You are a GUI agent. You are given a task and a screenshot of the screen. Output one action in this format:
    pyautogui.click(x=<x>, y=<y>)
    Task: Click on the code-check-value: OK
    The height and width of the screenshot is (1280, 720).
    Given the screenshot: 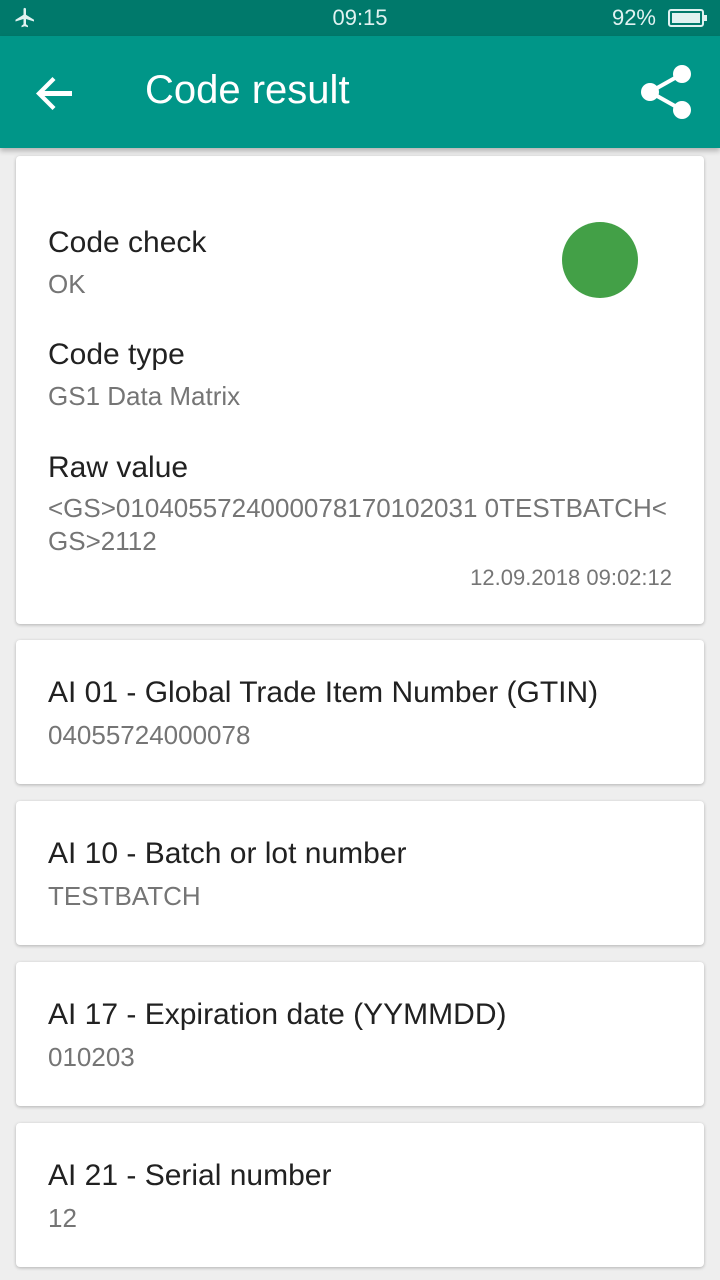 What is the action you would take?
    pyautogui.click(x=67, y=284)
    